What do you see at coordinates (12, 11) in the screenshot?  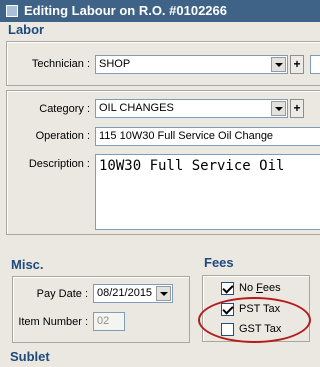 I see `window-icon` at bounding box center [12, 11].